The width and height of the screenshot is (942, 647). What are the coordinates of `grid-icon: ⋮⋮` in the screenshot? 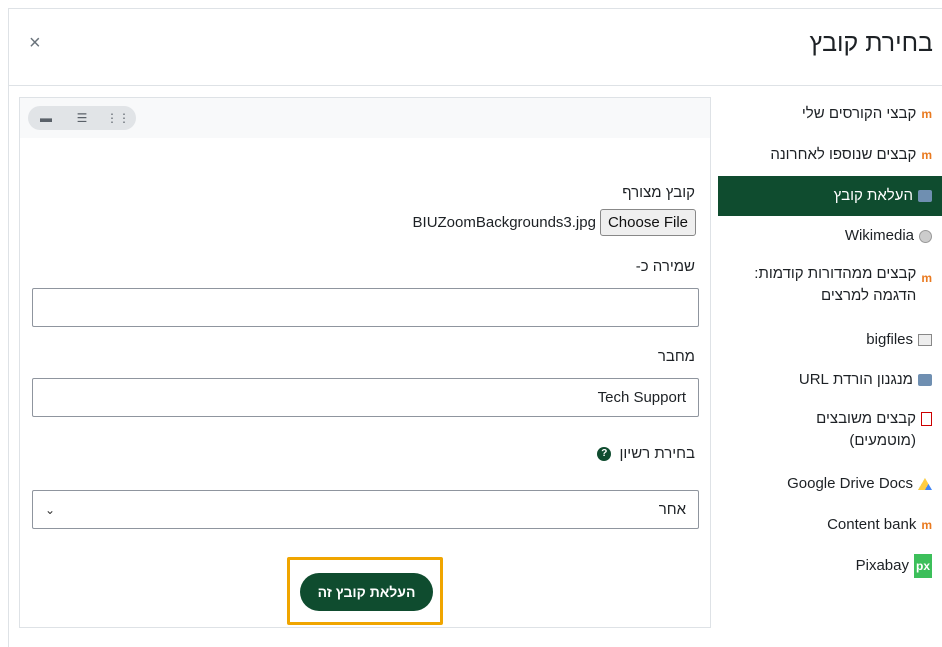 It's located at (118, 118).